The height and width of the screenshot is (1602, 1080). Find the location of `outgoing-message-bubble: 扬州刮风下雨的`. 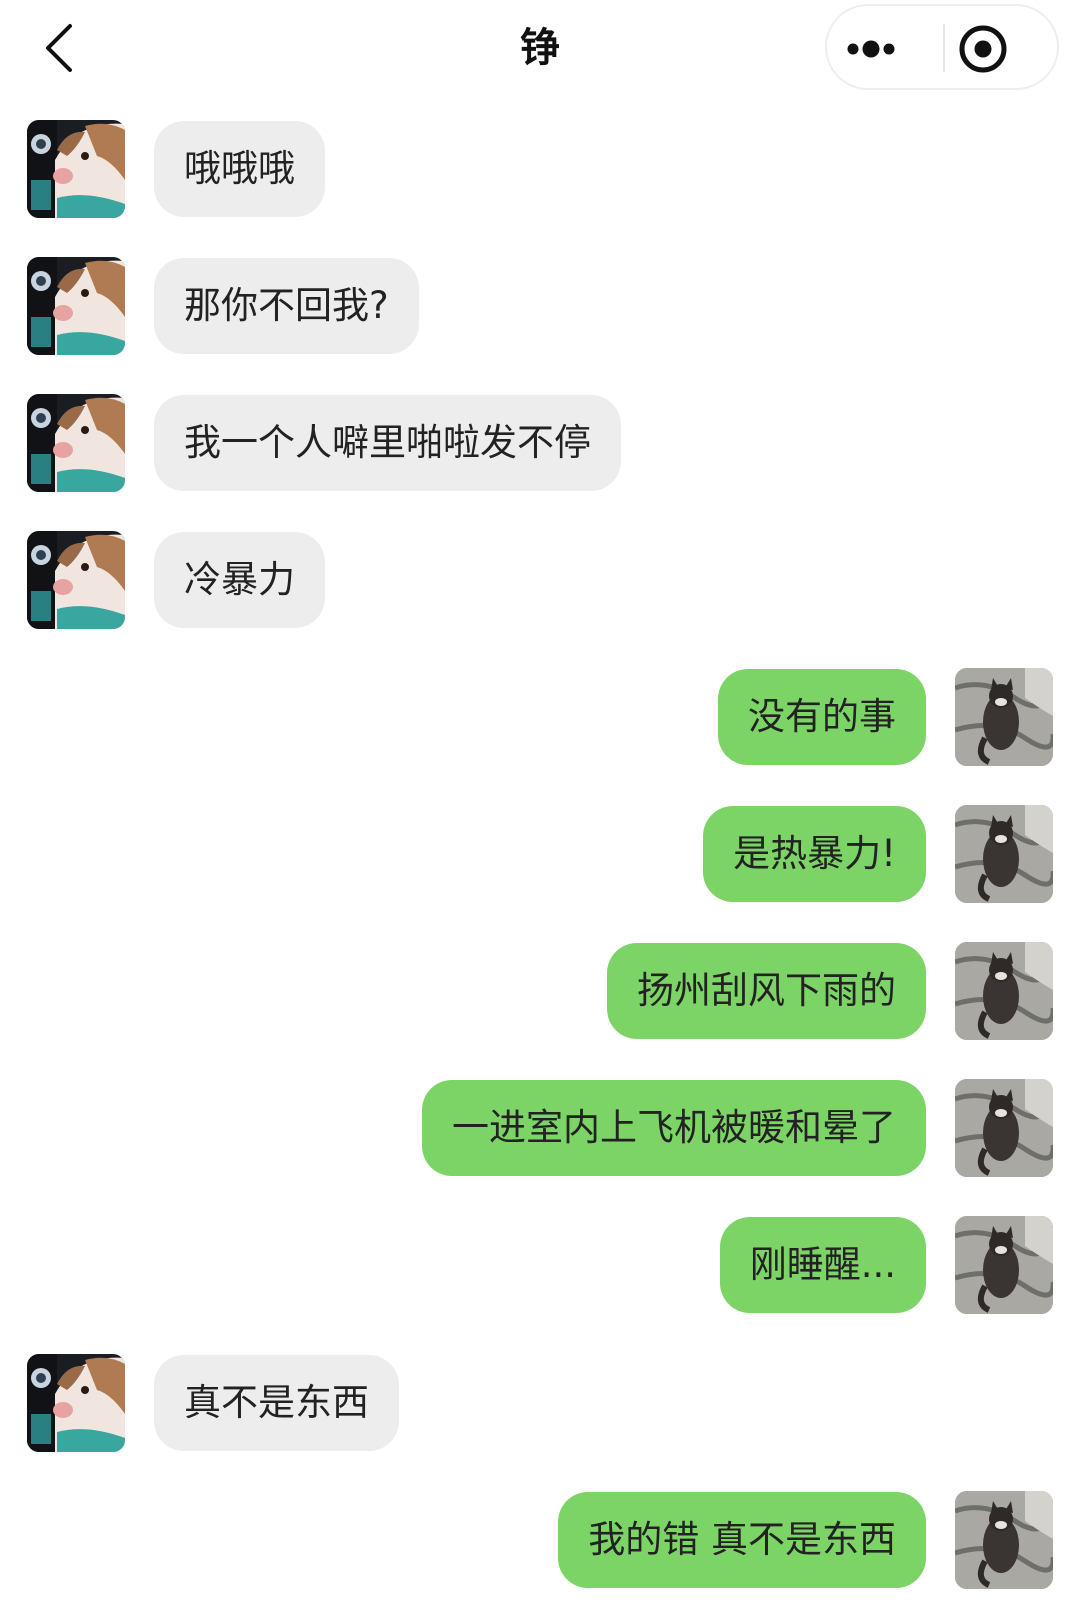

outgoing-message-bubble: 扬州刮风下雨的 is located at coordinates (766, 991).